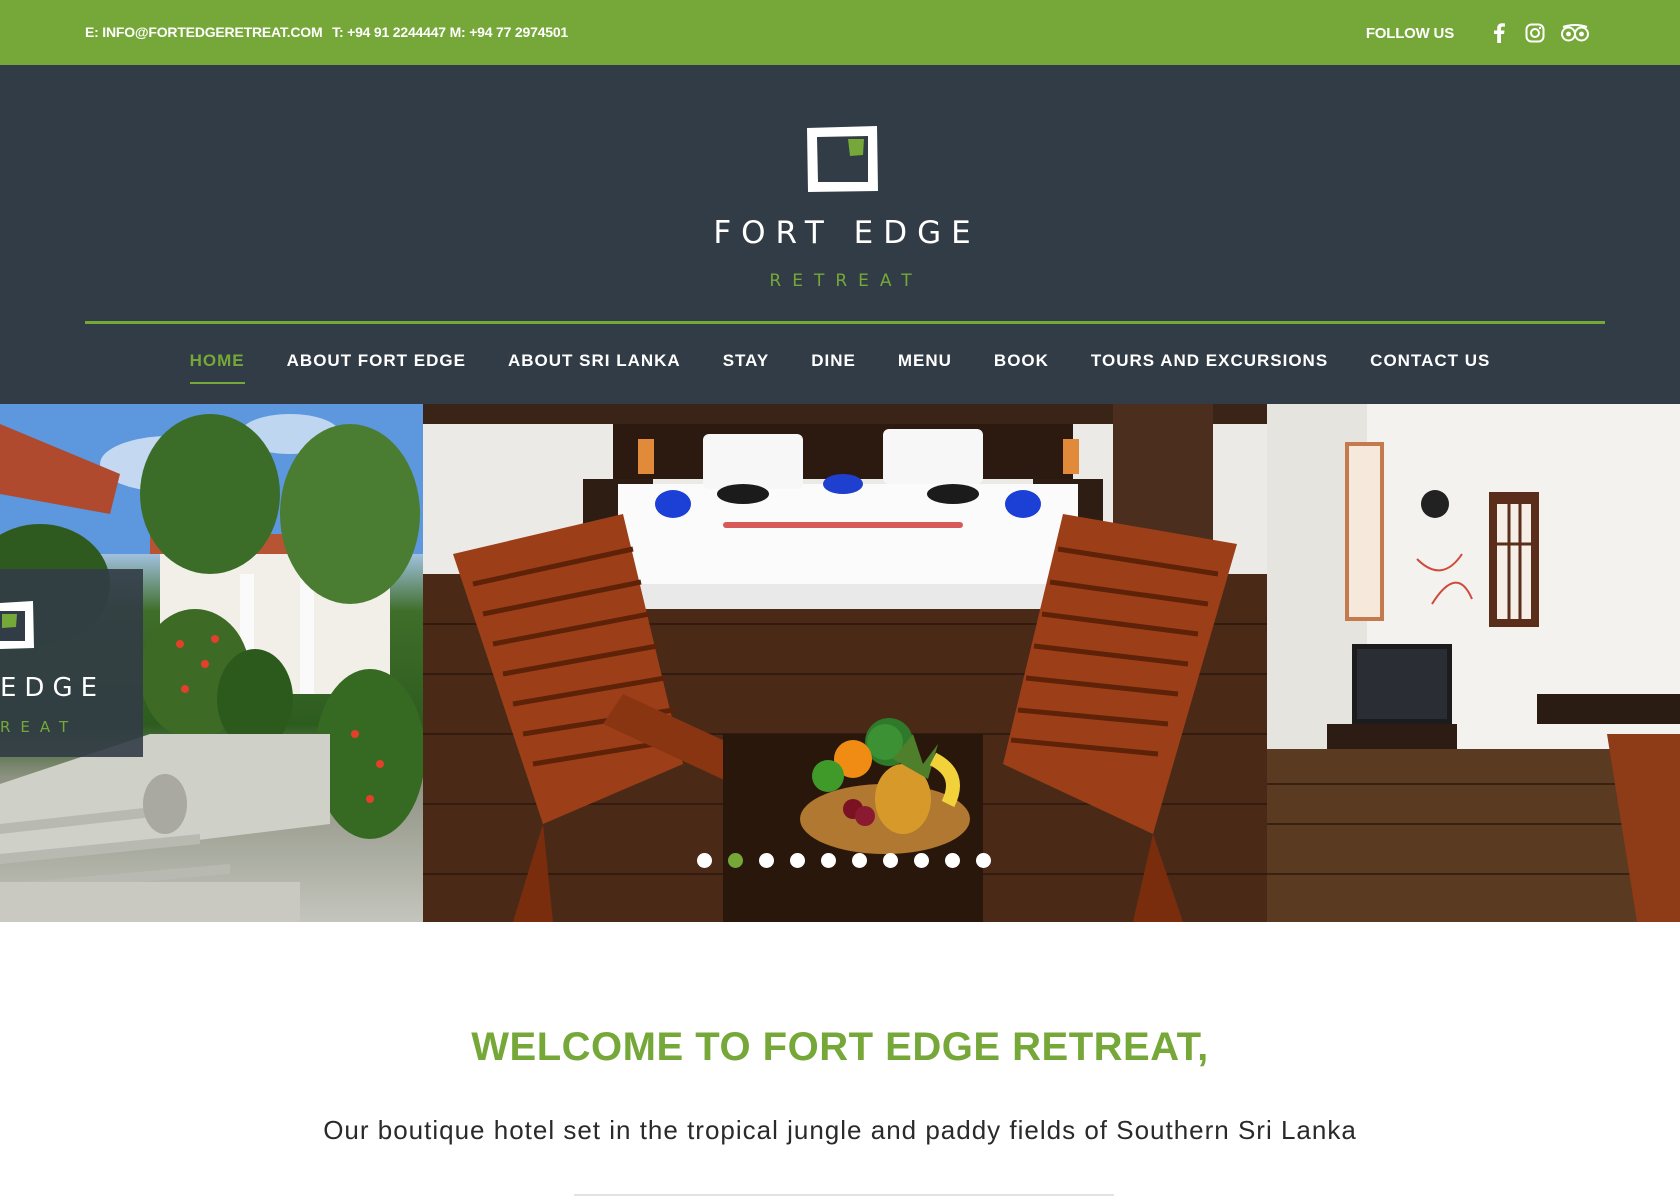  What do you see at coordinates (71, 663) in the screenshot?
I see `overlay-logo: EDGE REAT` at bounding box center [71, 663].